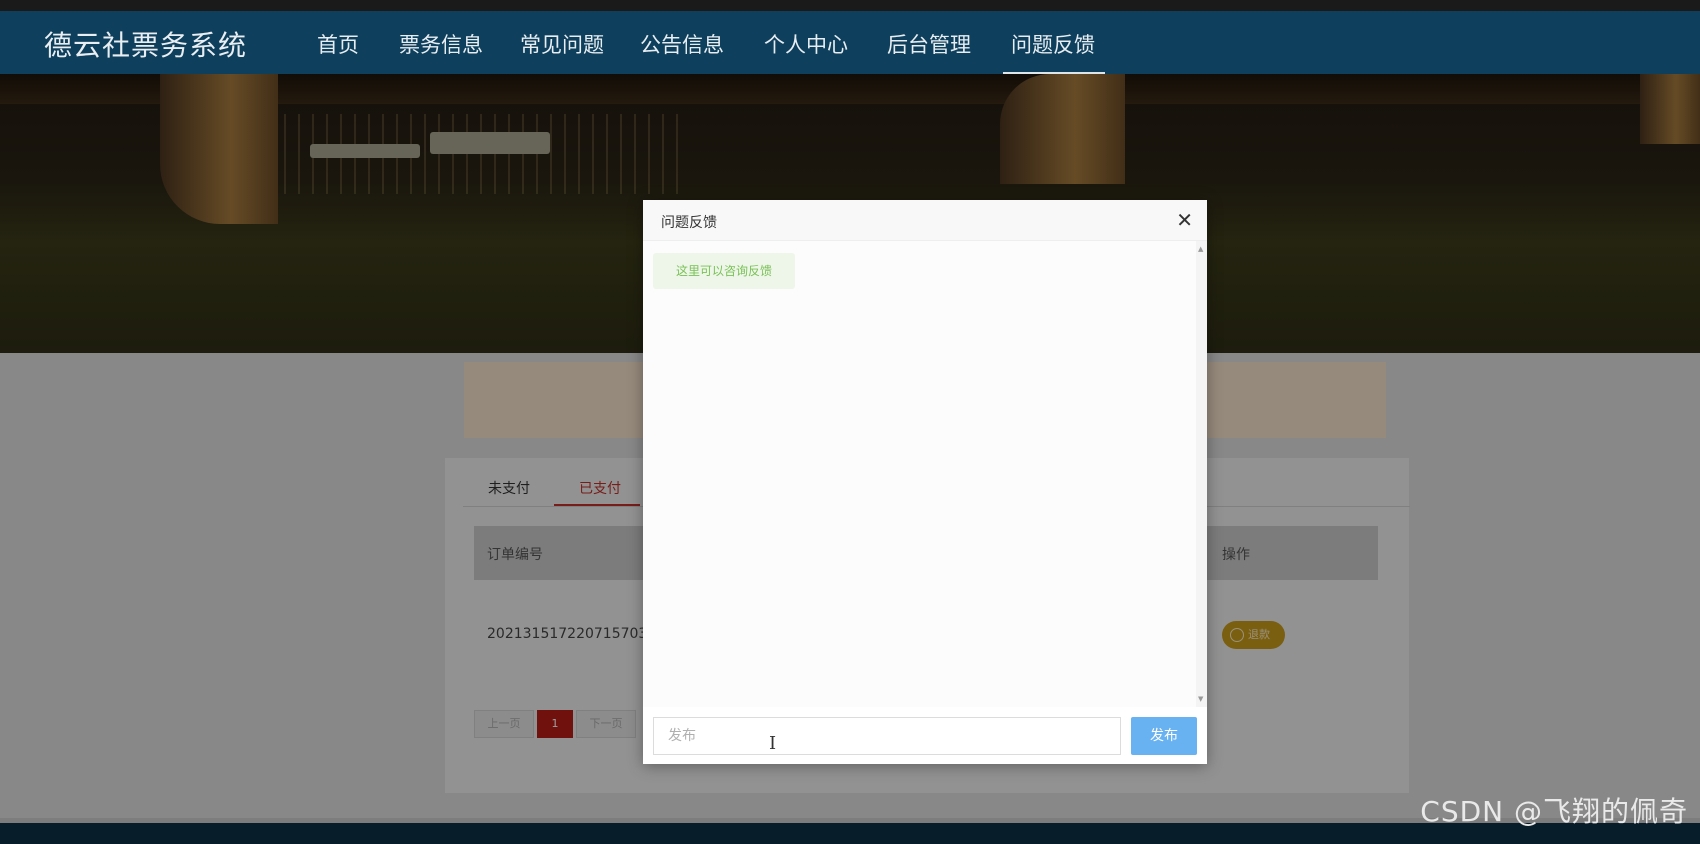  What do you see at coordinates (1164, 736) in the screenshot?
I see `send-button: 发布` at bounding box center [1164, 736].